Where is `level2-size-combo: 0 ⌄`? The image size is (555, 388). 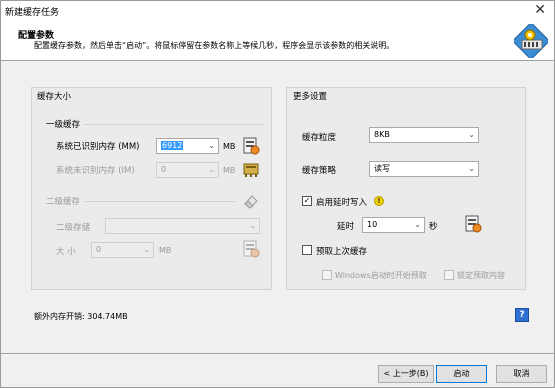
level2-size-combo: 0 ⌄ is located at coordinates (122, 250).